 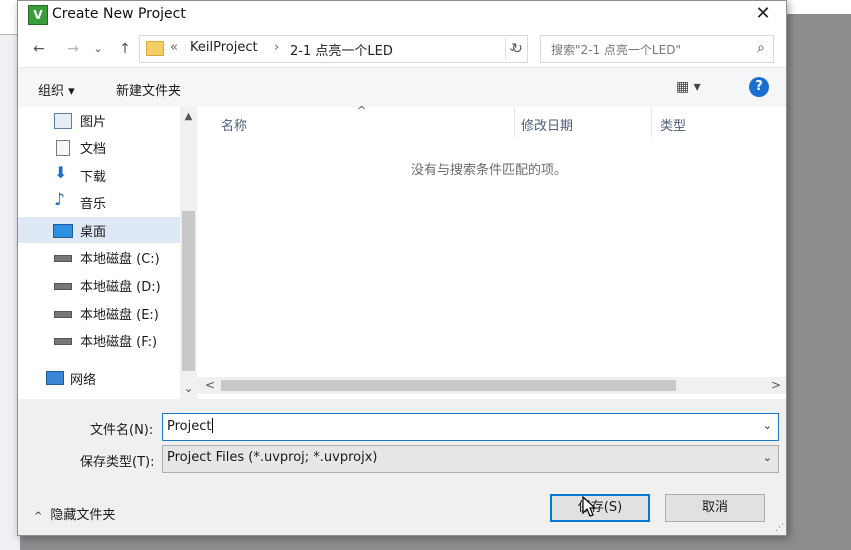 I want to click on breadcrumb-keilproject: KeilProject, so click(x=224, y=47).